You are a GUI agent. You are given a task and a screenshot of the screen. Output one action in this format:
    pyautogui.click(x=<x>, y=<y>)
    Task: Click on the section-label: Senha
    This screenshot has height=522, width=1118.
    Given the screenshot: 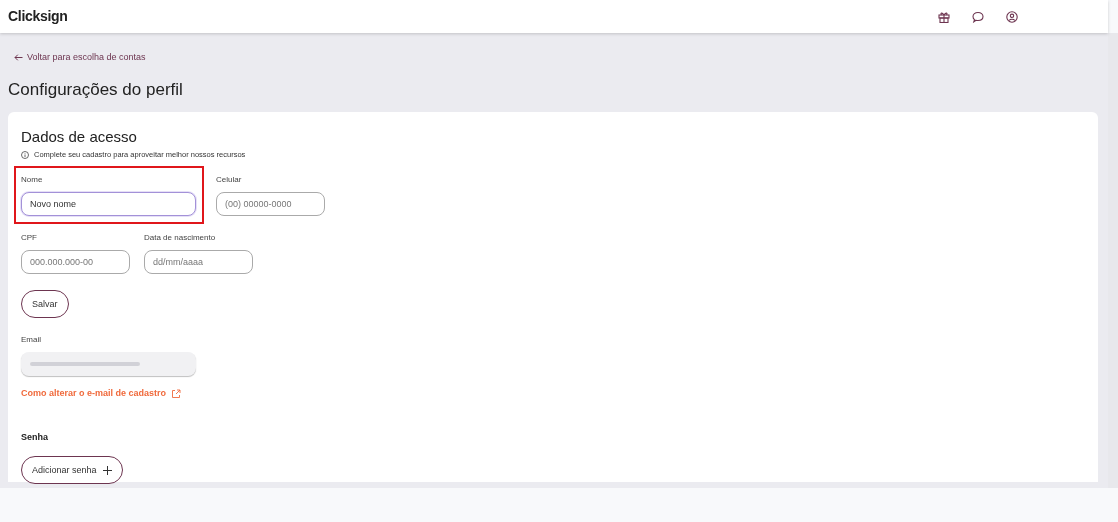 What is the action you would take?
    pyautogui.click(x=34, y=436)
    